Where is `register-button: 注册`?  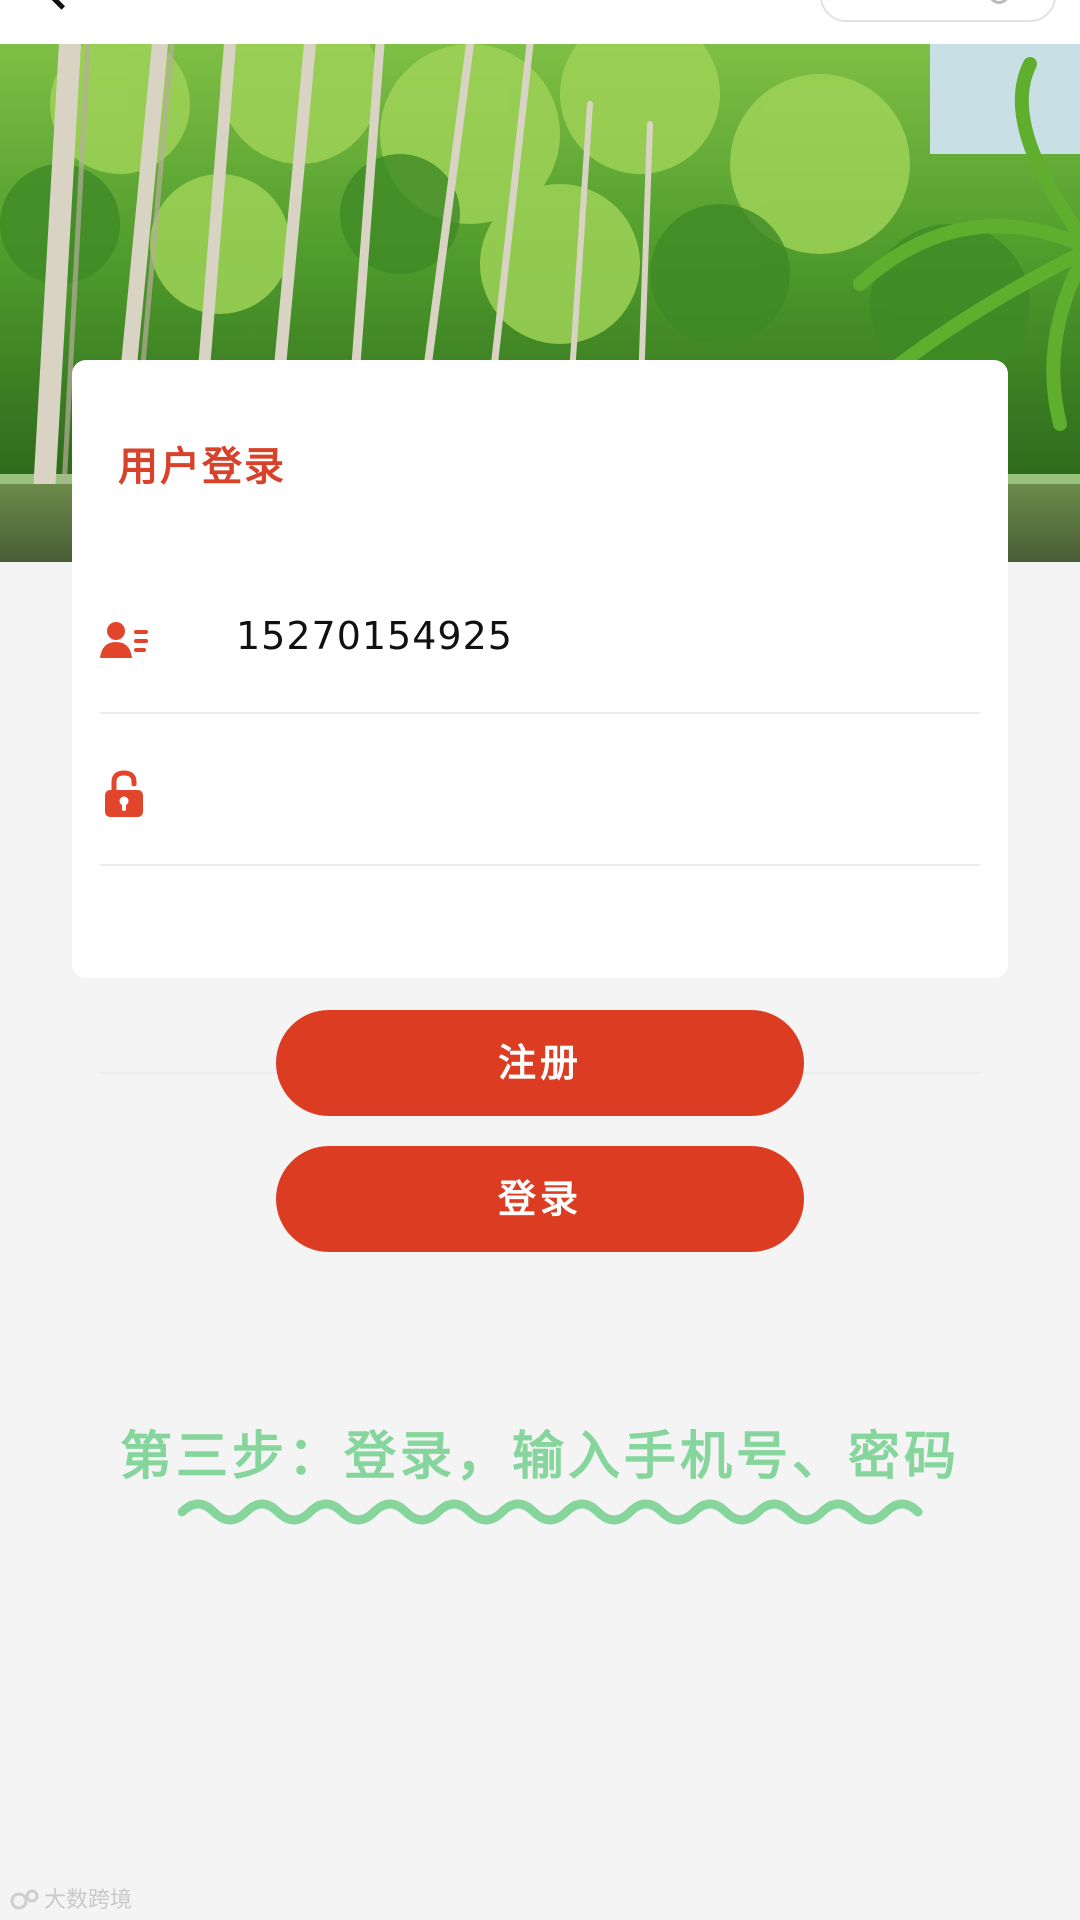 register-button: 注册 is located at coordinates (540, 1063).